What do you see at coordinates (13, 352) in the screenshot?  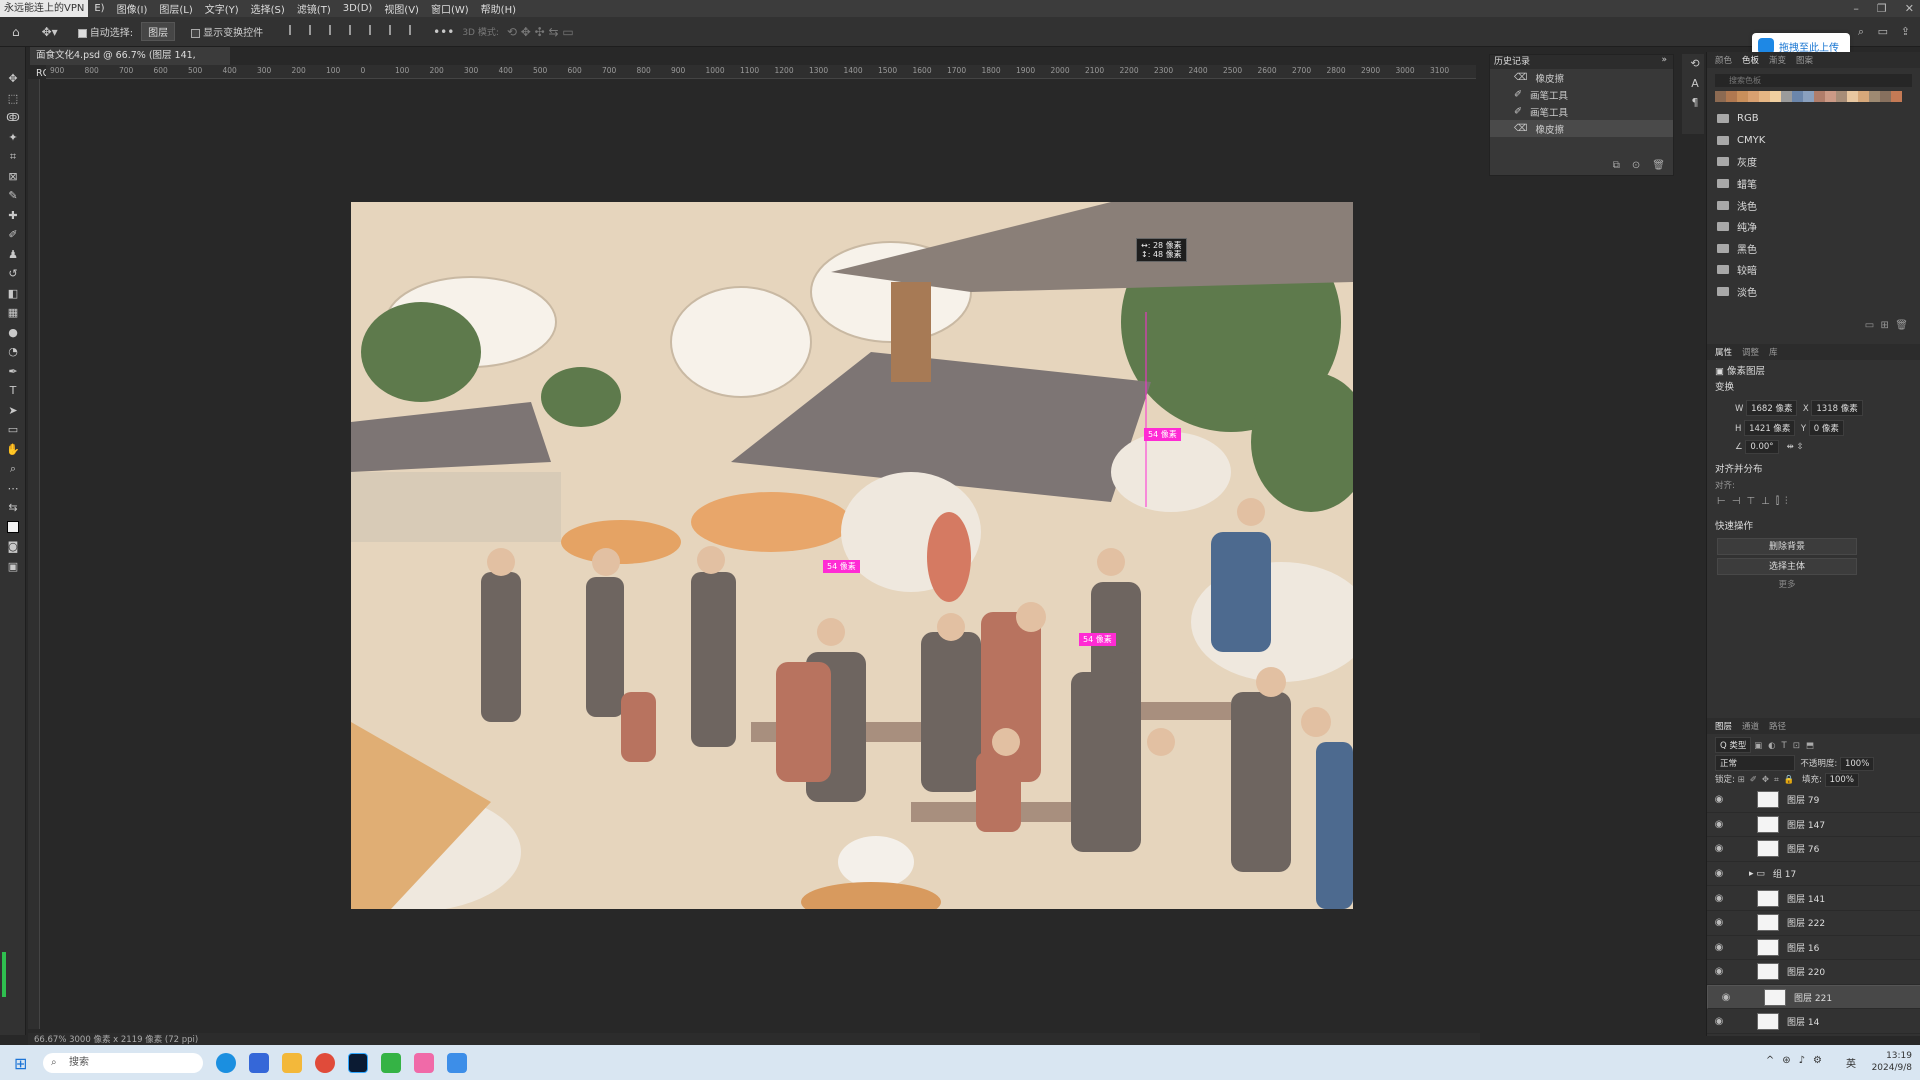 I see `dodge-tool-icon: ◔` at bounding box center [13, 352].